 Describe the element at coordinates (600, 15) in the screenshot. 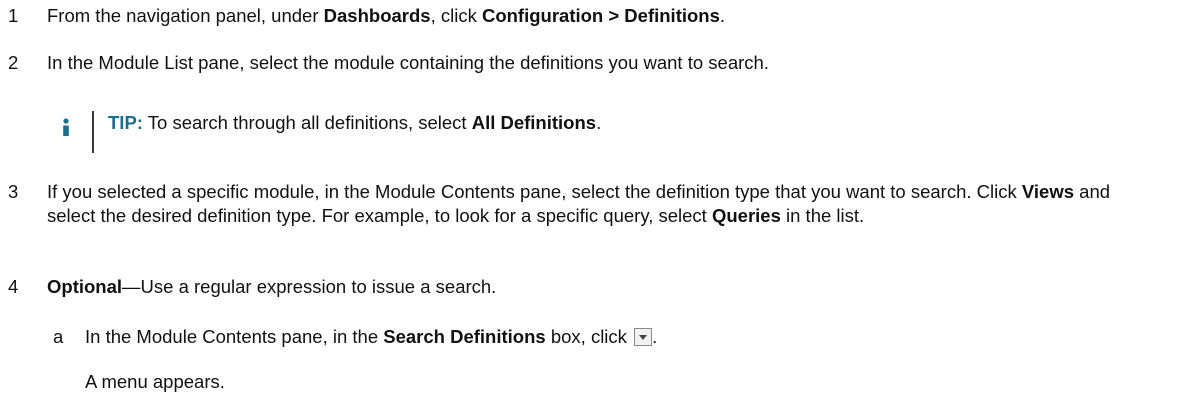

I see `menu-path: Configuration > Definitions` at that location.